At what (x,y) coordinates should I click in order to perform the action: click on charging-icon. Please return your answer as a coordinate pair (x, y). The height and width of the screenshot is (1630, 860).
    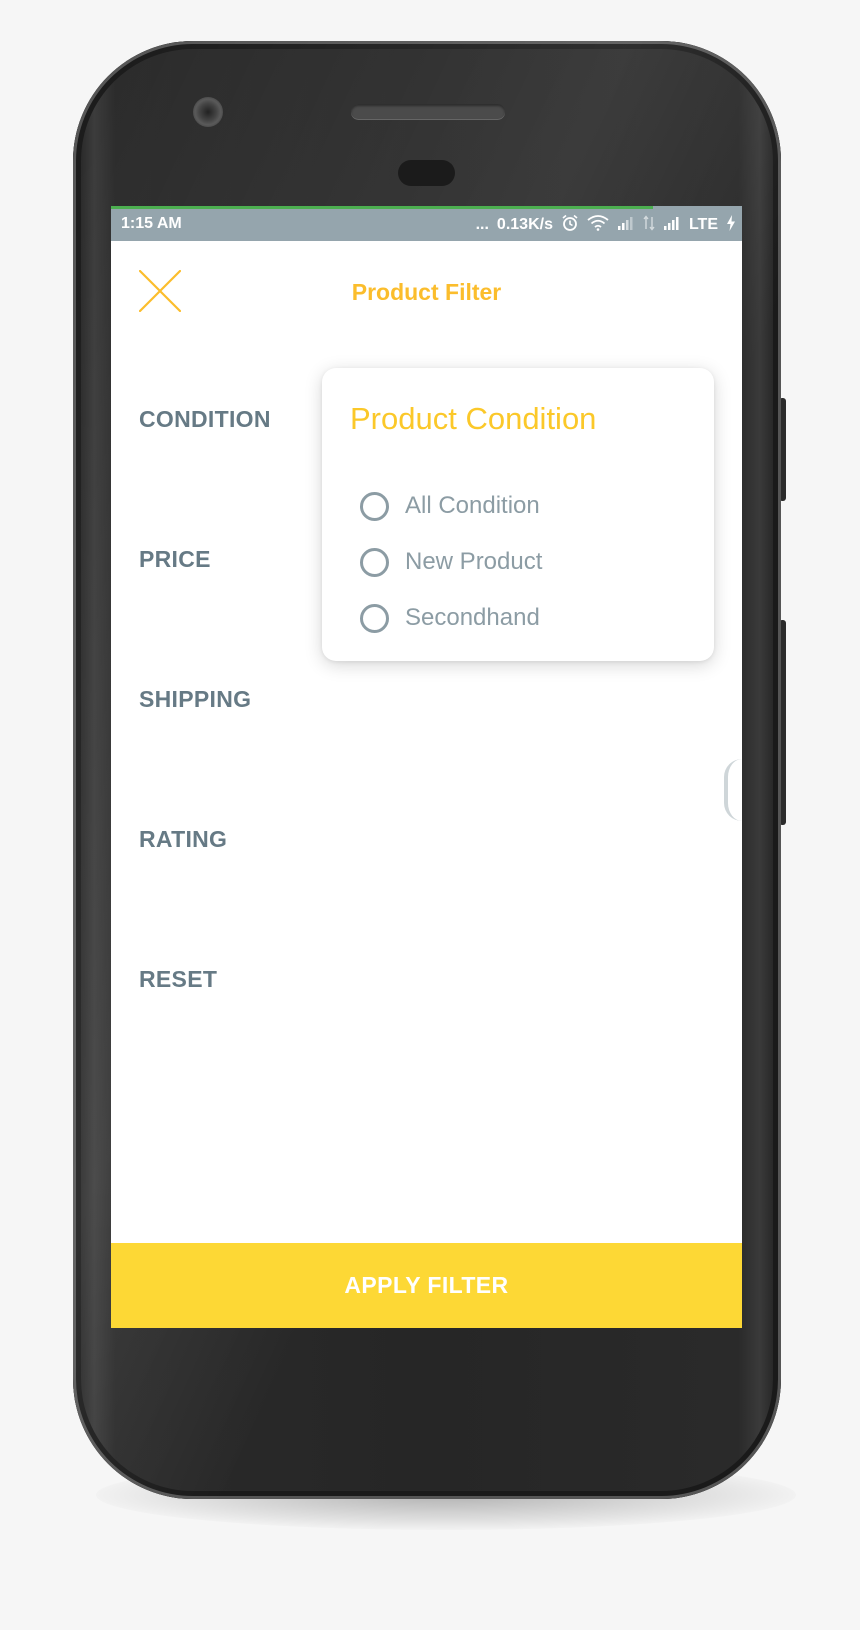
    Looking at the image, I should click on (731, 224).